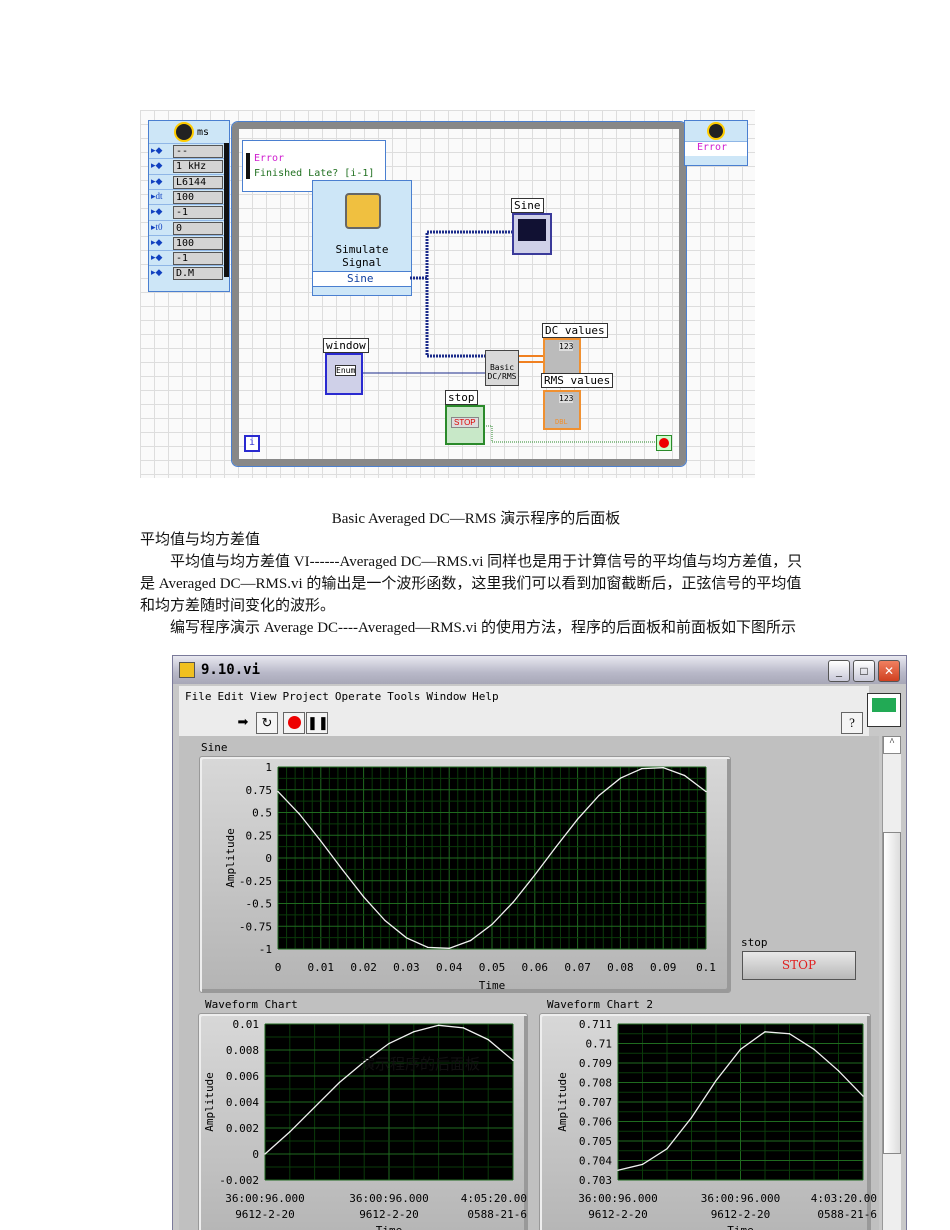 This screenshot has width=950, height=1230. I want to click on dc-values-label: DC values, so click(575, 330).